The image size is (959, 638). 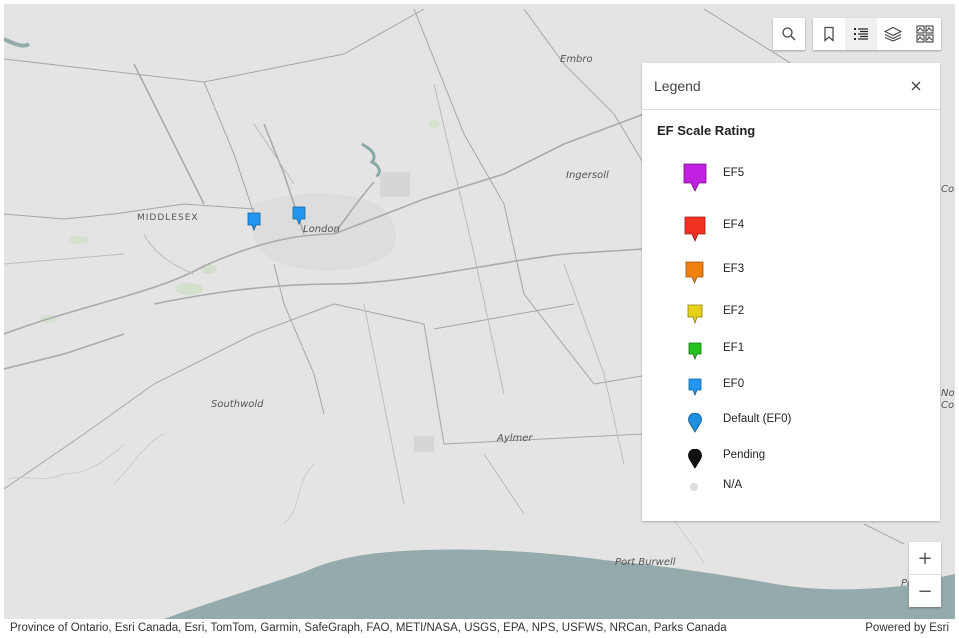 I want to click on powered-by-esri: Powered by Esri, so click(x=907, y=628).